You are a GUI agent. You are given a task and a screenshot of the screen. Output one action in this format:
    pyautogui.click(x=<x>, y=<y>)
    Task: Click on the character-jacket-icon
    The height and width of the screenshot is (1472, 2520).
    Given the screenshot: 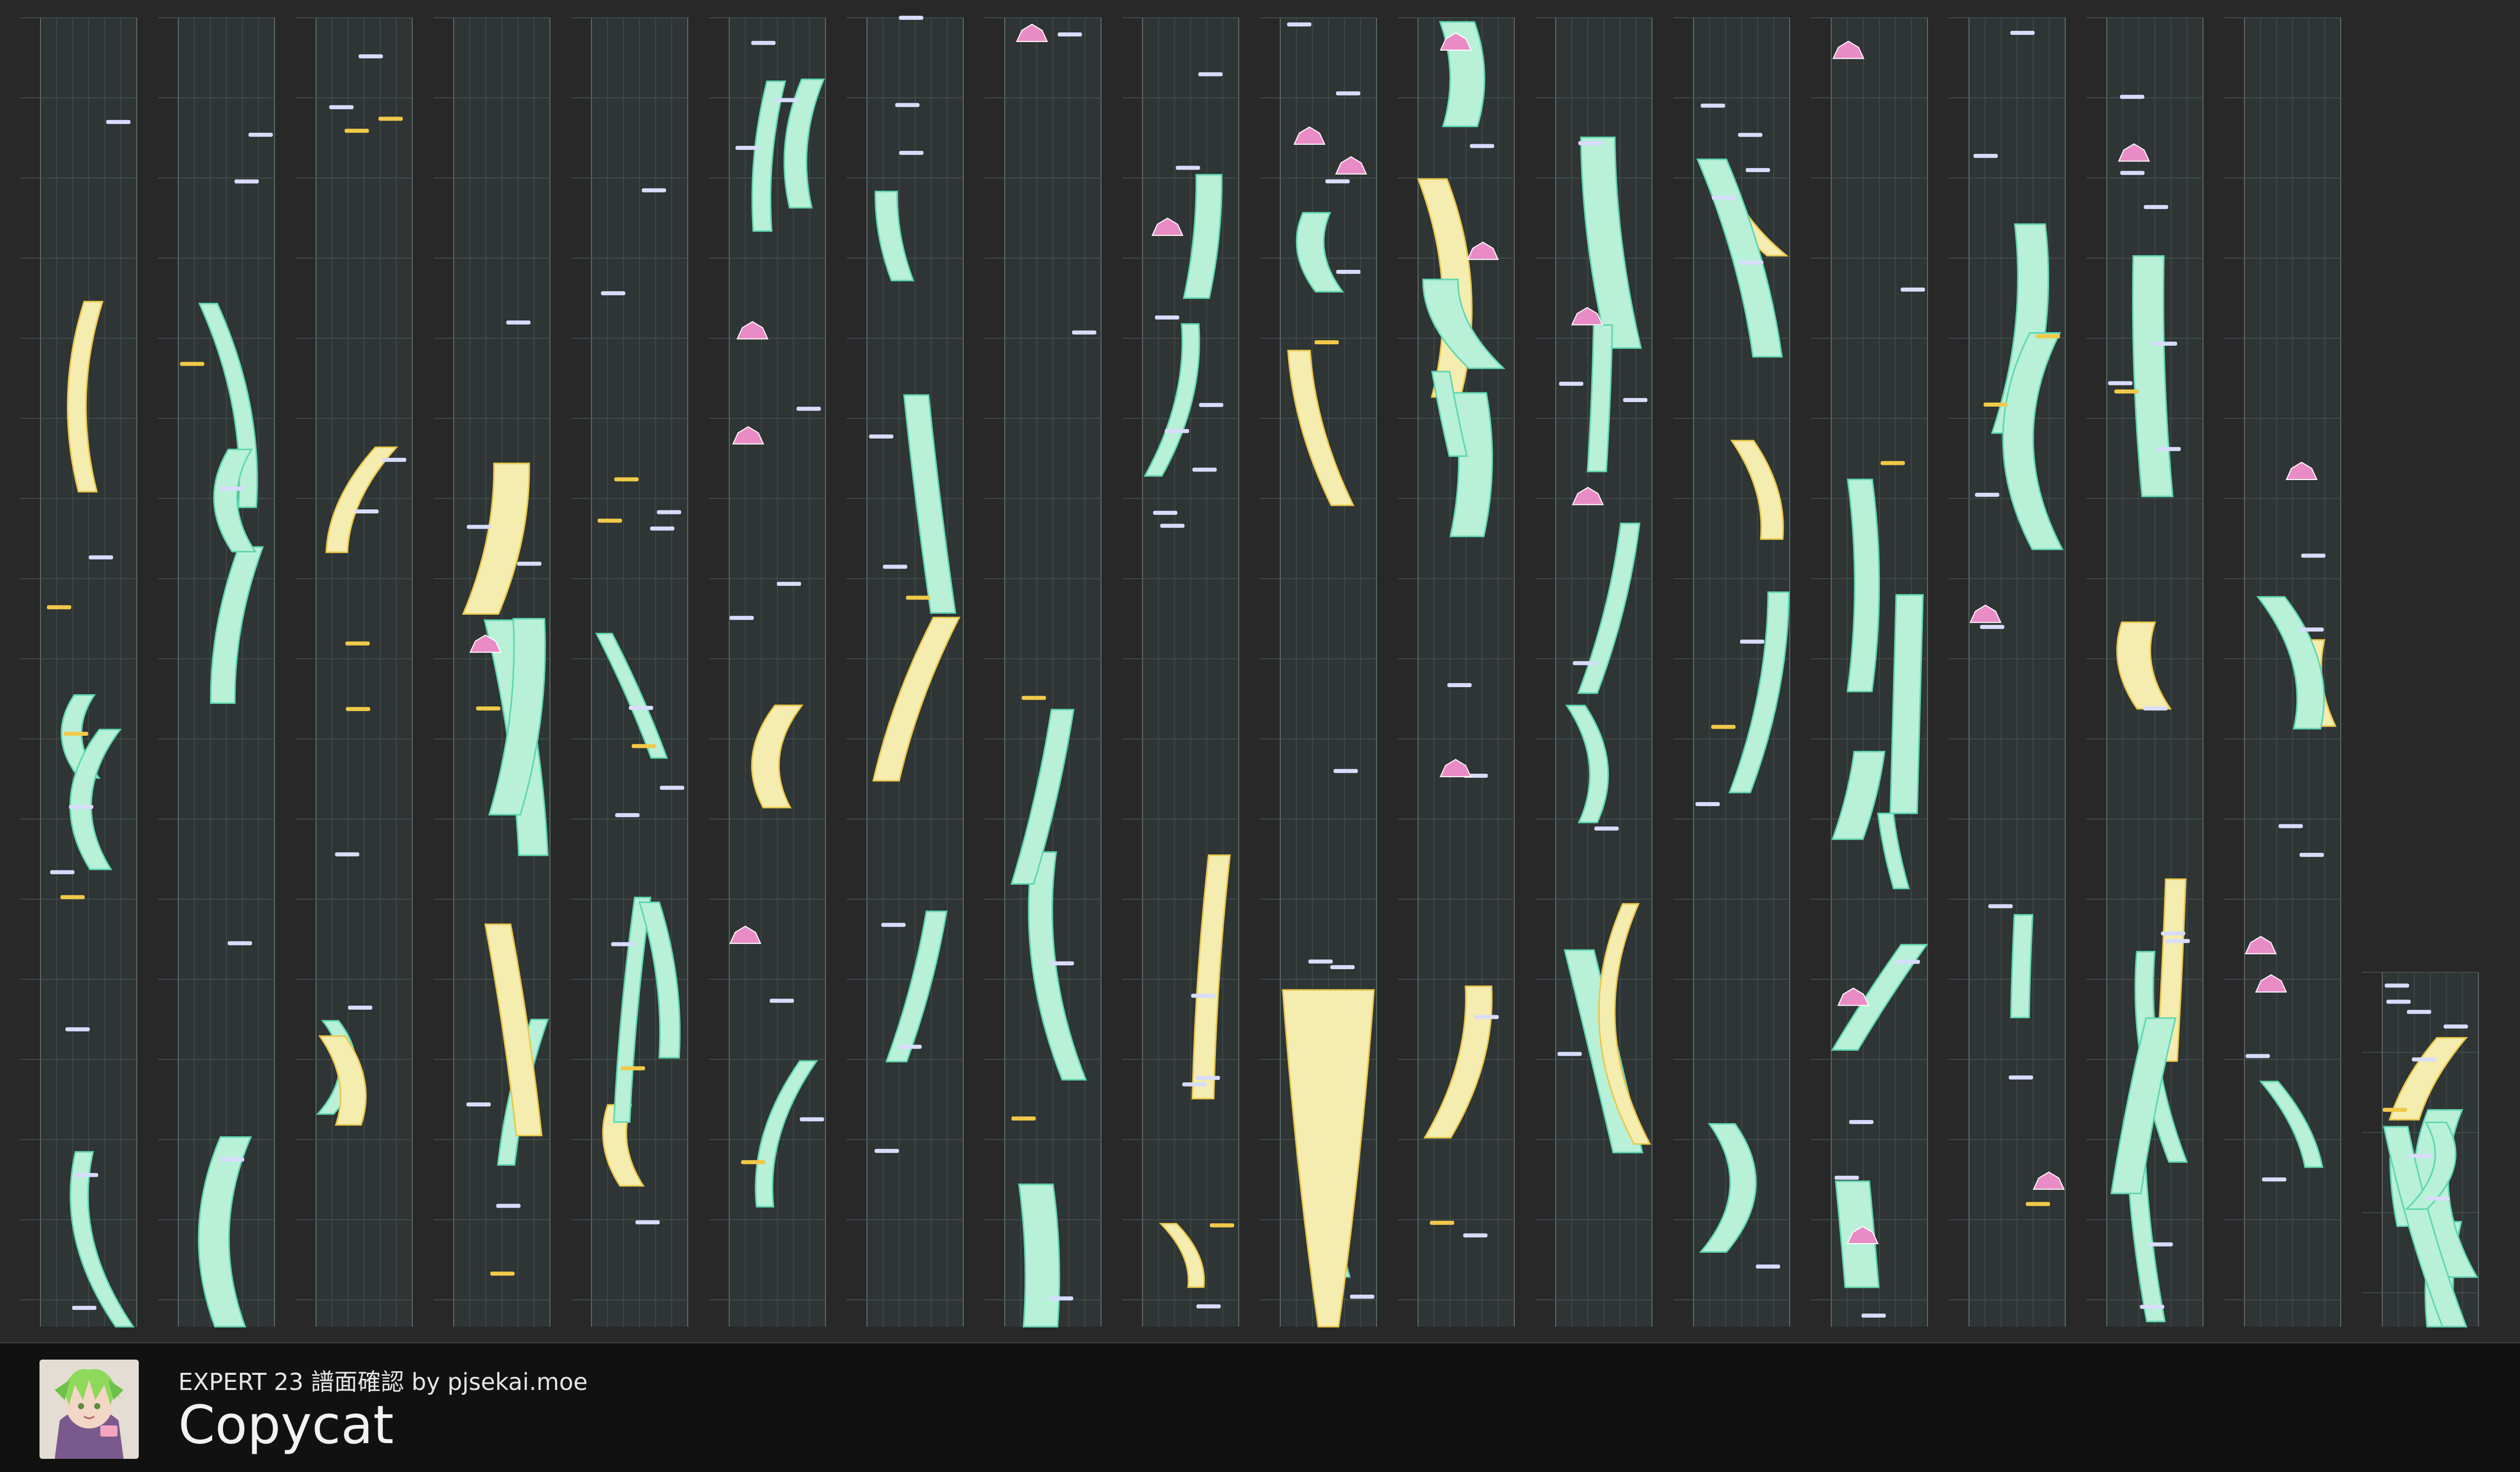 What is the action you would take?
    pyautogui.click(x=89, y=1409)
    